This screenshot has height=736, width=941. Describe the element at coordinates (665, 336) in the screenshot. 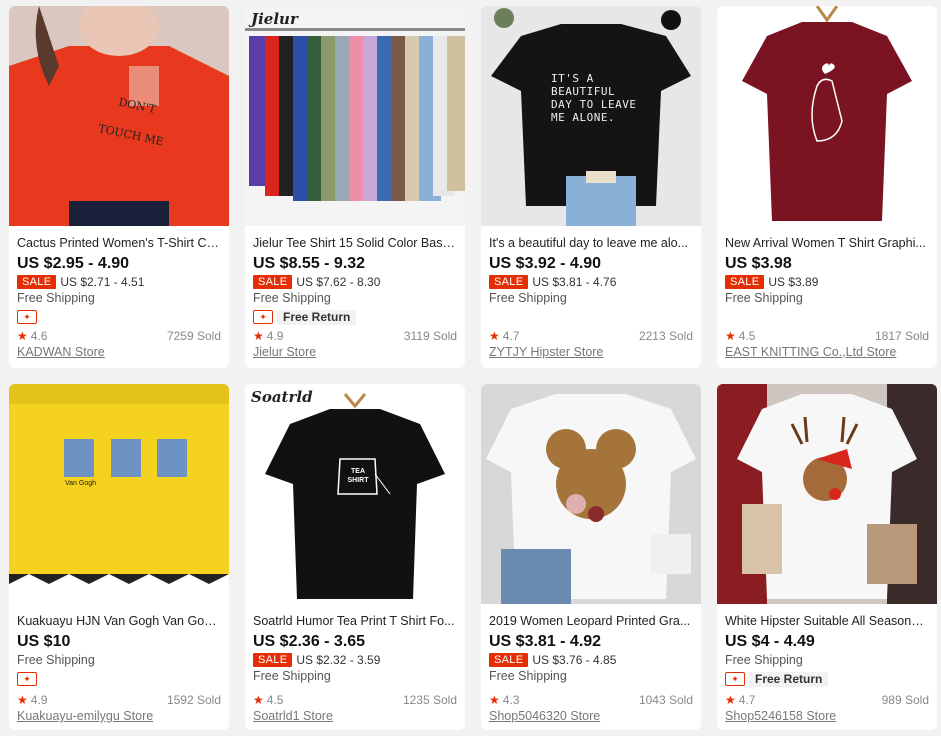

I see `sold-count: 2213 Sold` at that location.